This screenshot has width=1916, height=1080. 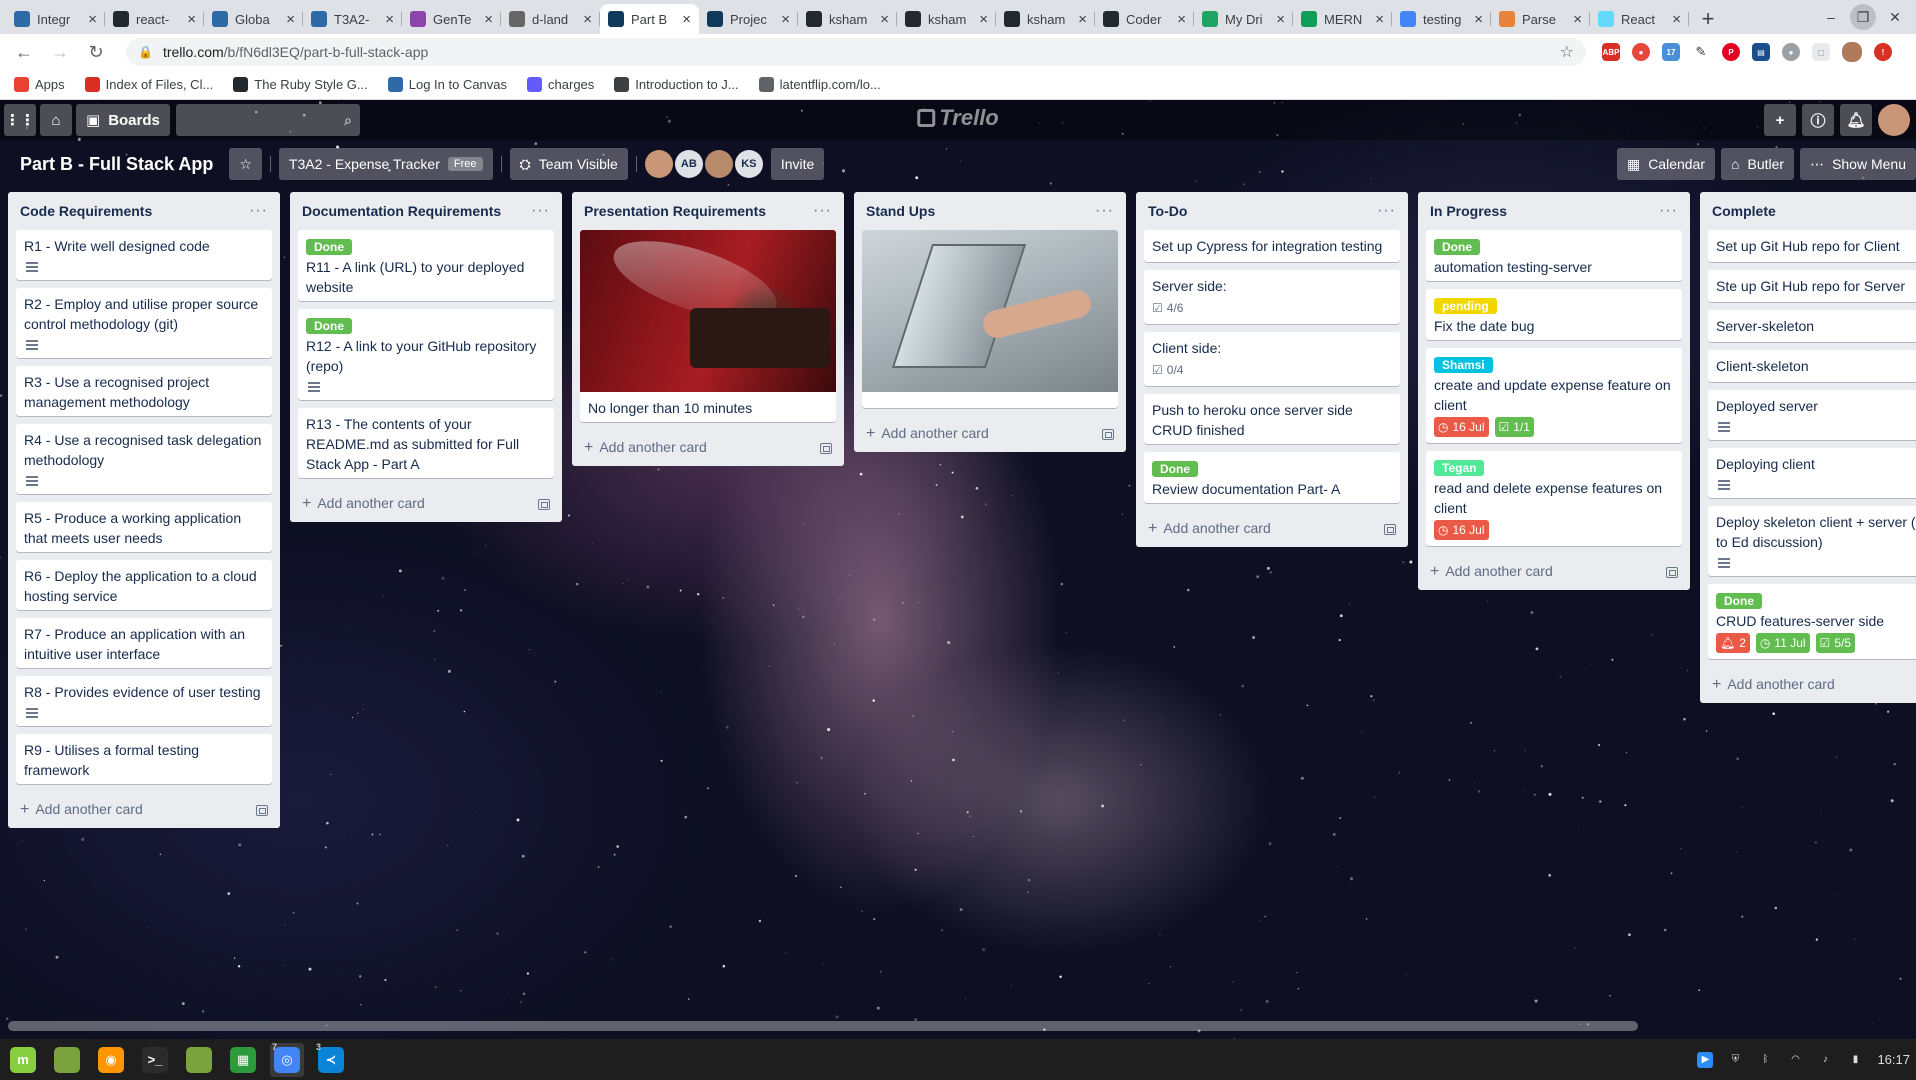 I want to click on update-icon: !, so click(x=1883, y=52).